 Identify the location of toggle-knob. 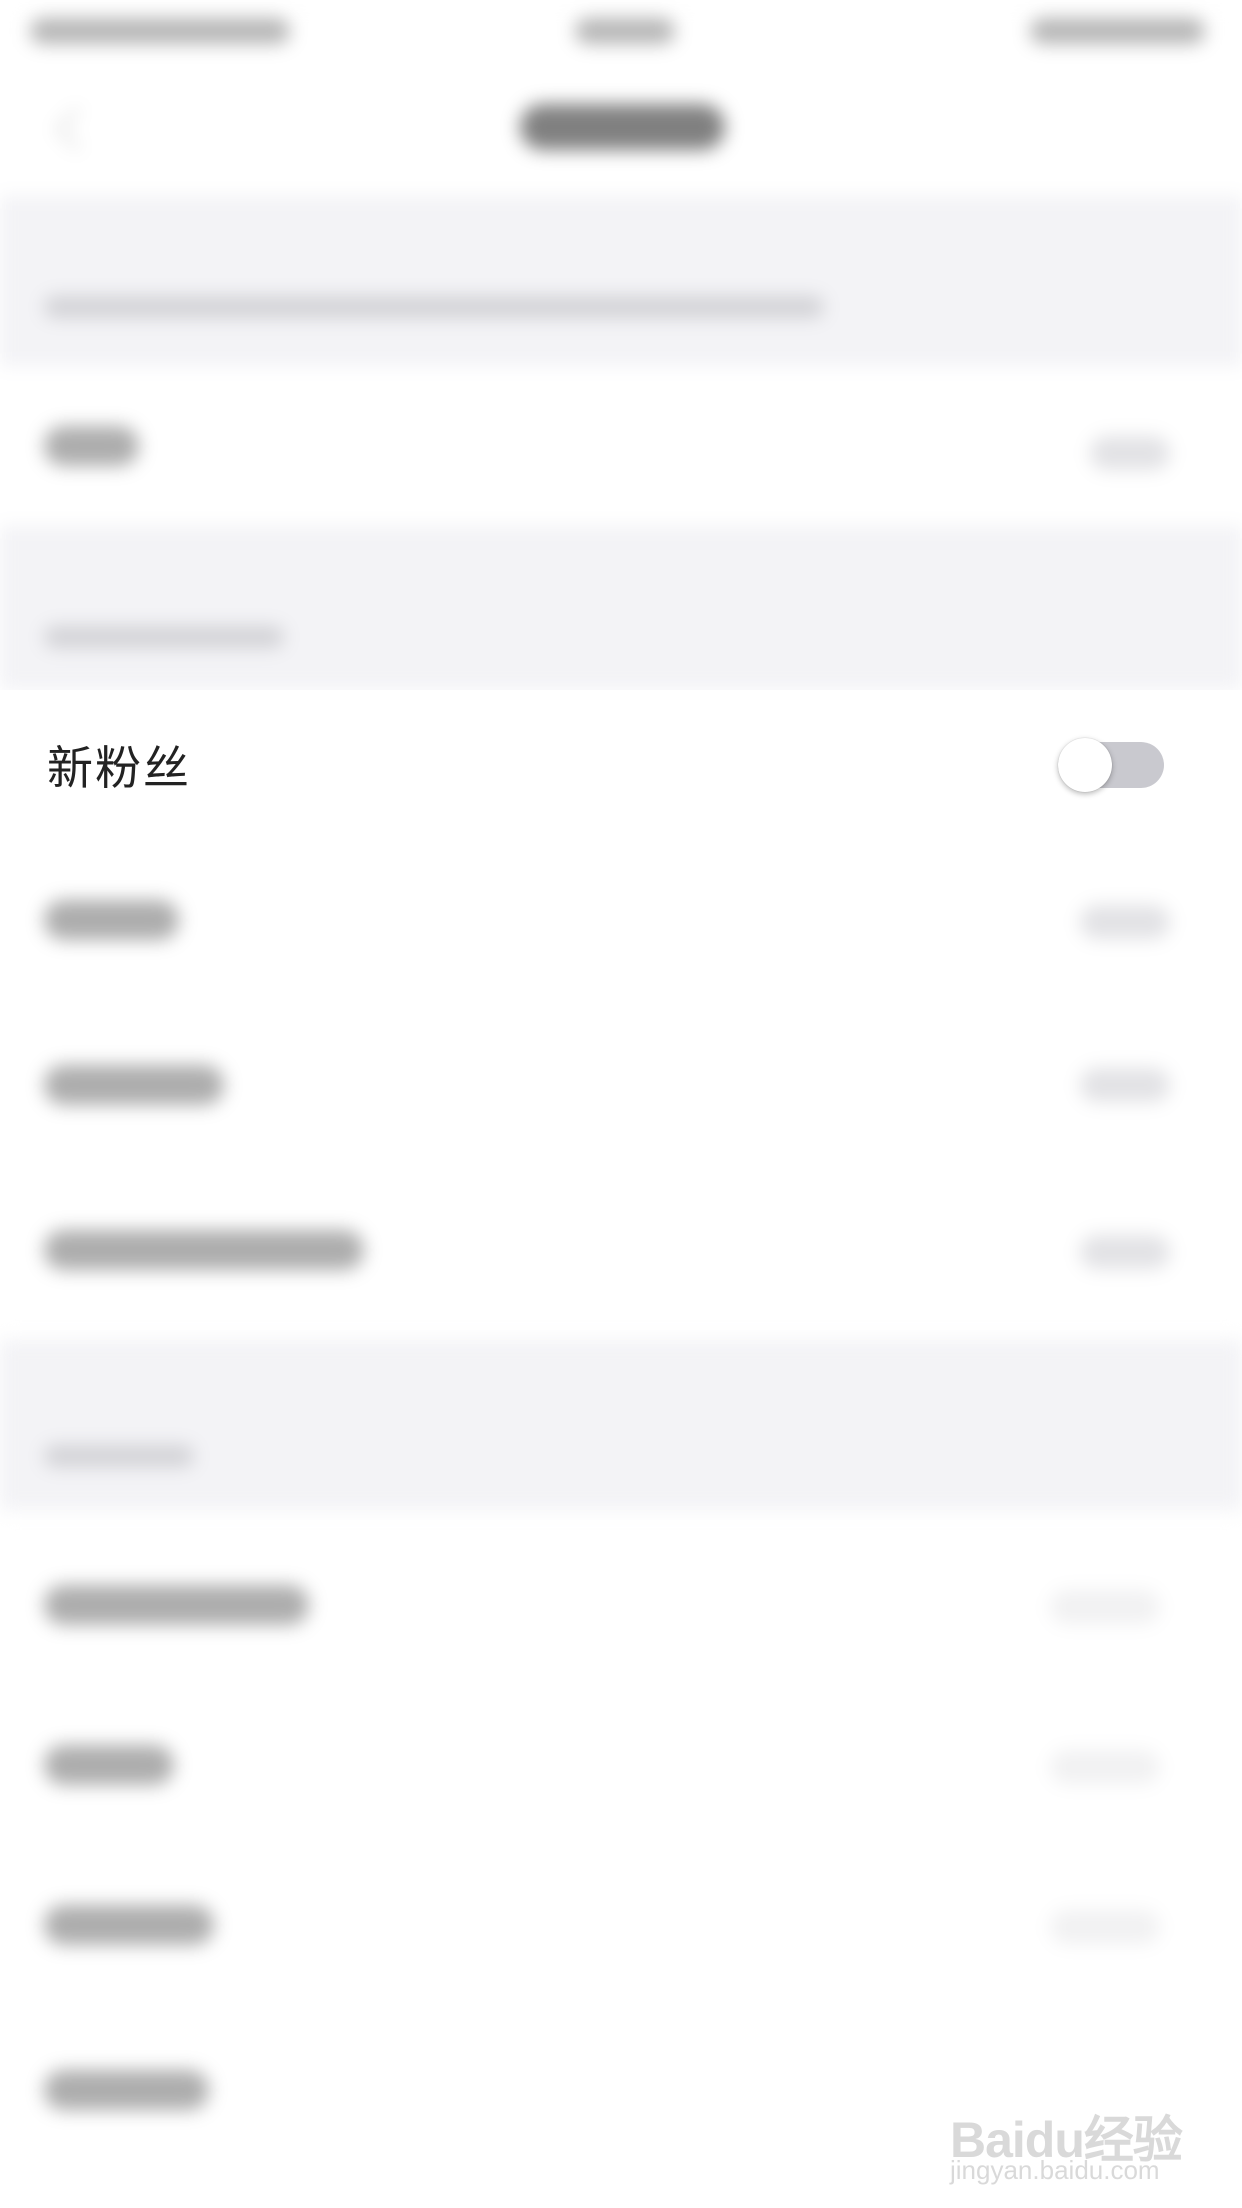
(1085, 765).